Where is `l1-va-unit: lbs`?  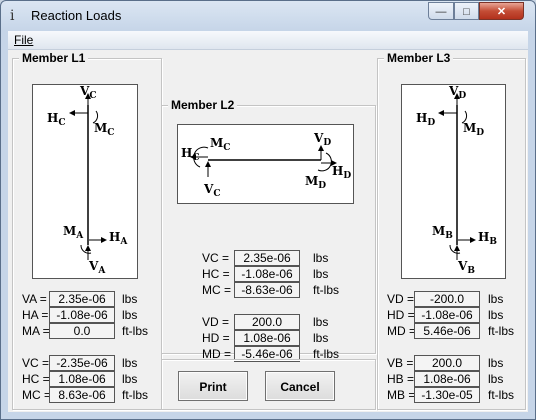 l1-va-unit: lbs is located at coordinates (130, 299).